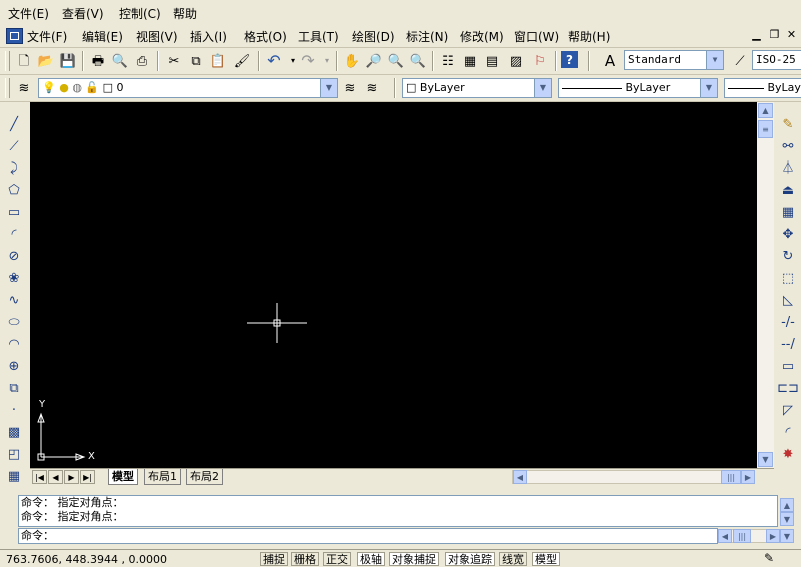  Describe the element at coordinates (352, 61) in the screenshot. I see `pan-realtime-icon: ✋` at that location.